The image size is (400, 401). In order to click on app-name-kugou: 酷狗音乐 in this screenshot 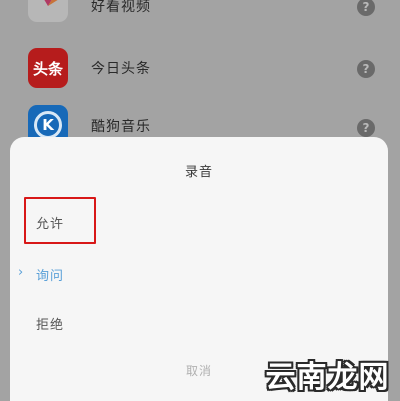, I will do `click(121, 127)`.